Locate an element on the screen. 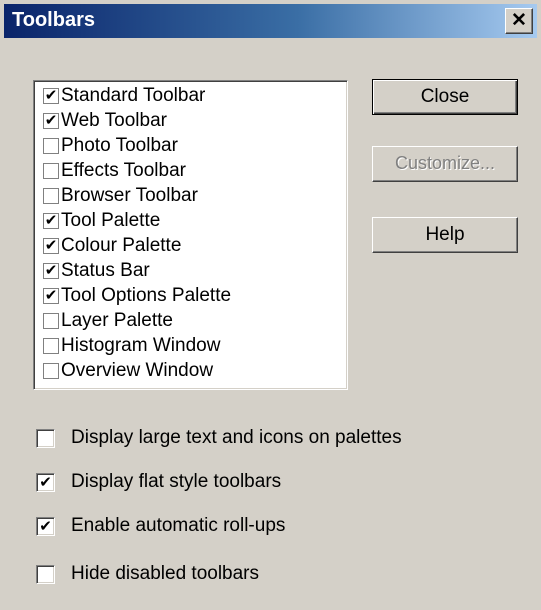 The height and width of the screenshot is (610, 541). list-item: Layer Palette is located at coordinates (195, 320).